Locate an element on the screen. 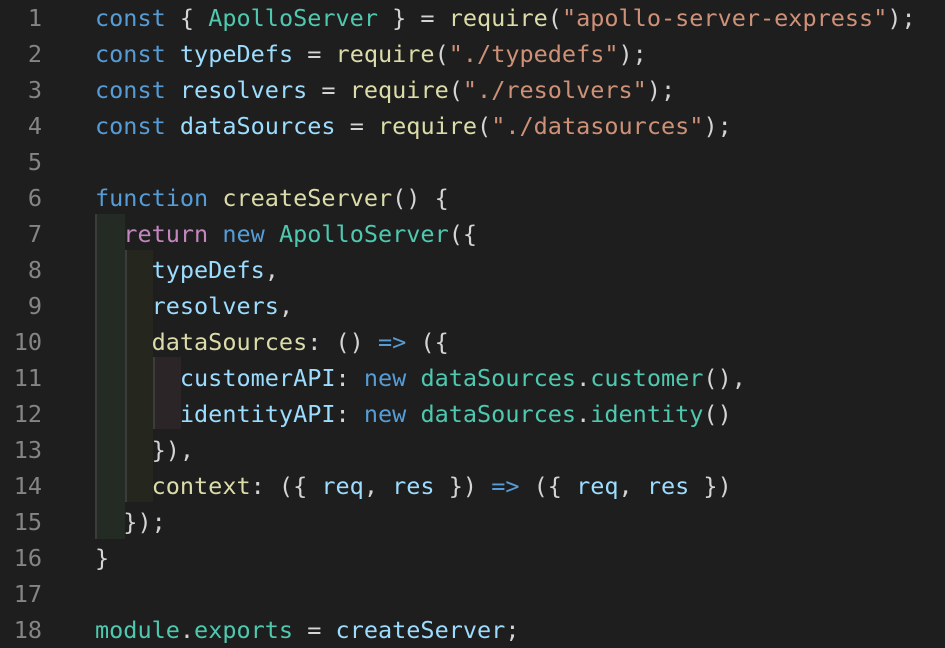 This screenshot has width=945, height=648. line-number: 17 is located at coordinates (27, 594).